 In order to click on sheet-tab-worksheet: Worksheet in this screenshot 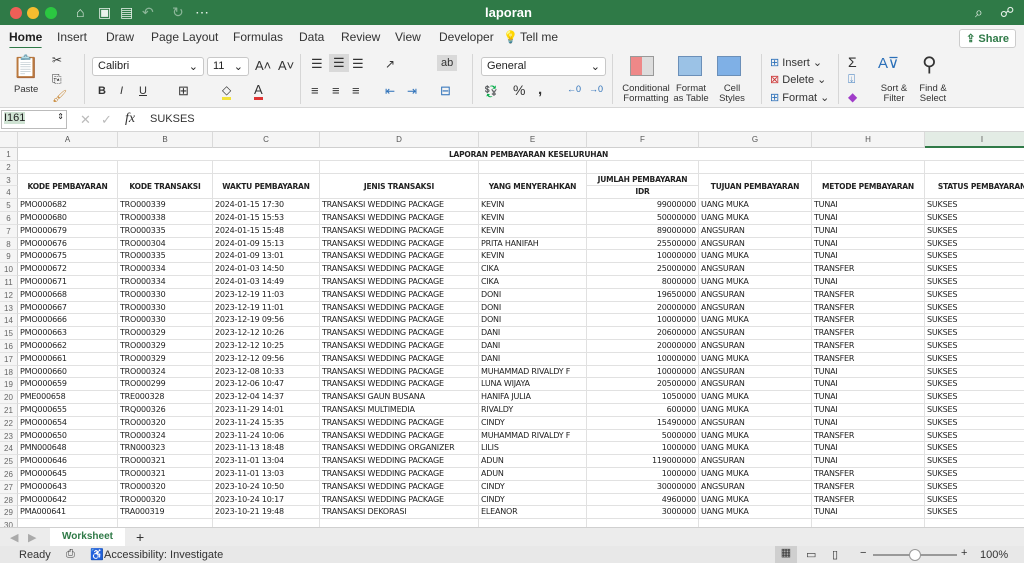, I will do `click(87, 537)`.